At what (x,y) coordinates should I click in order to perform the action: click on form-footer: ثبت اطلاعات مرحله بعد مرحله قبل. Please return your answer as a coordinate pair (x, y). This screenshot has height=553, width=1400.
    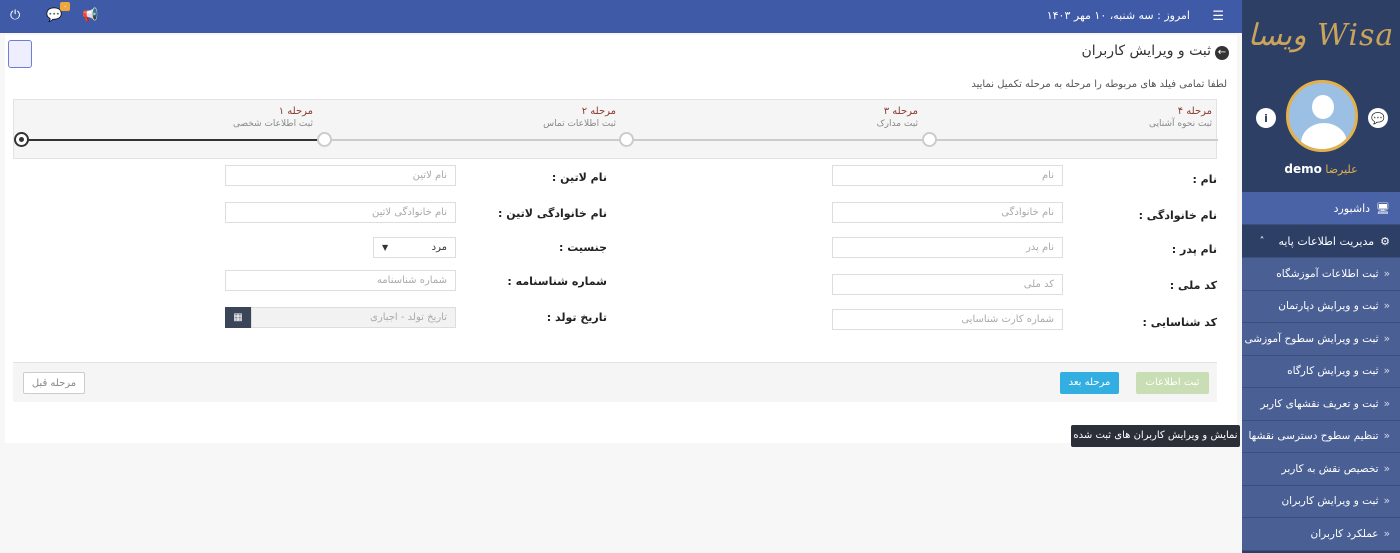
    Looking at the image, I should click on (615, 382).